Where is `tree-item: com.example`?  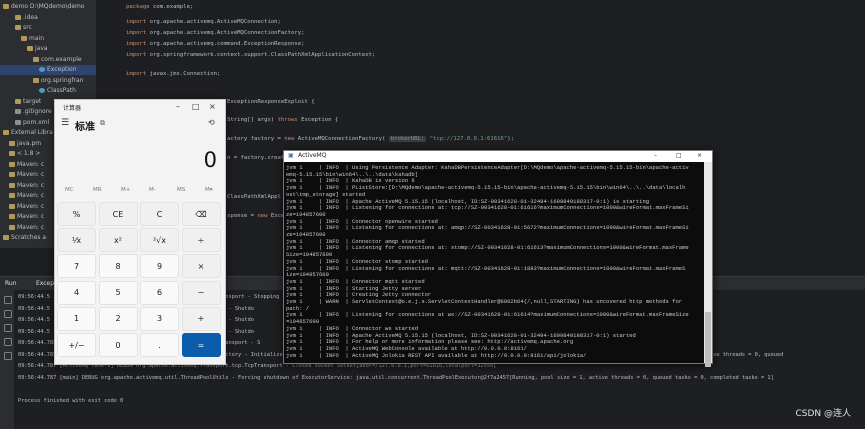
tree-item: com.example is located at coordinates (48, 60).